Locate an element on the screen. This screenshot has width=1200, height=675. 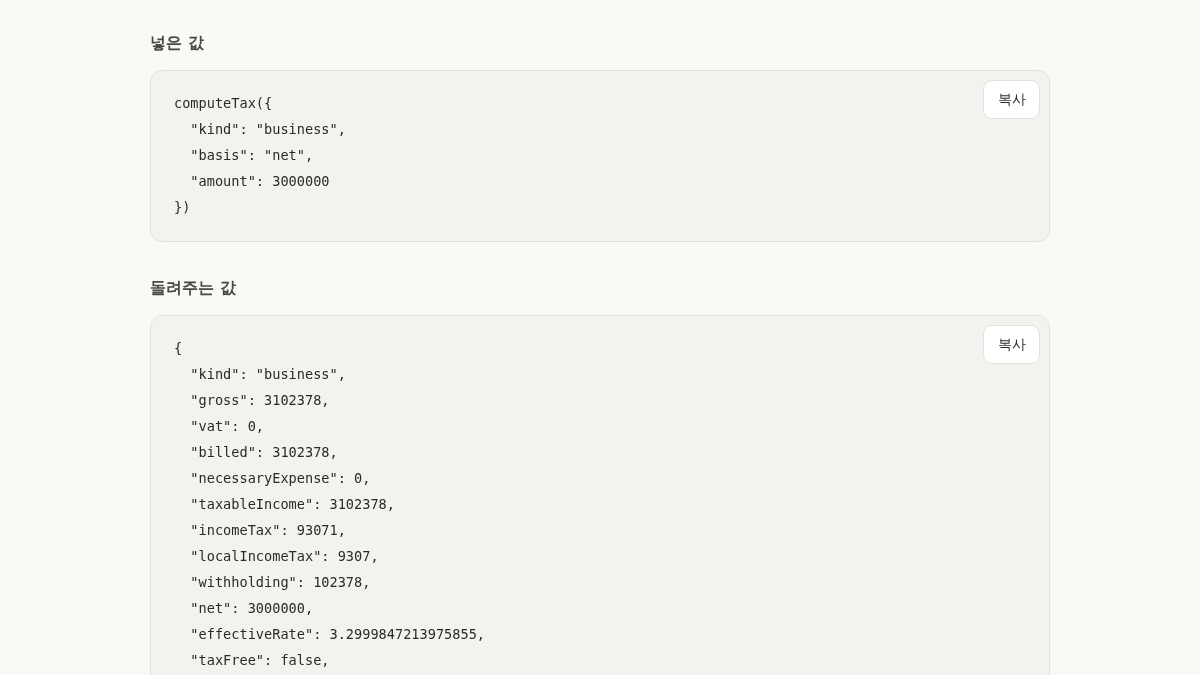
code-line: }) is located at coordinates (182, 207).